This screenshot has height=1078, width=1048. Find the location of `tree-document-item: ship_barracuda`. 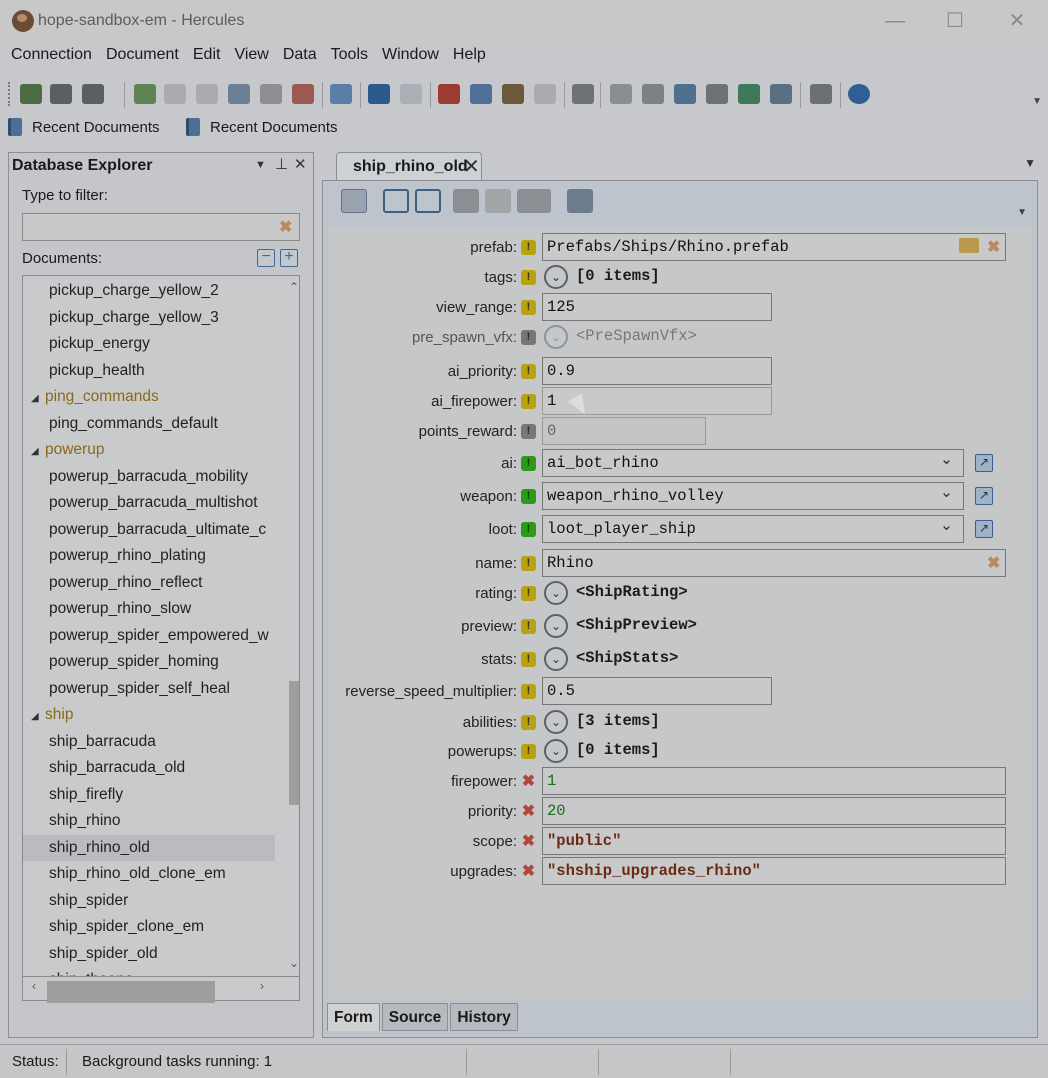

tree-document-item: ship_barracuda is located at coordinates (149, 742).